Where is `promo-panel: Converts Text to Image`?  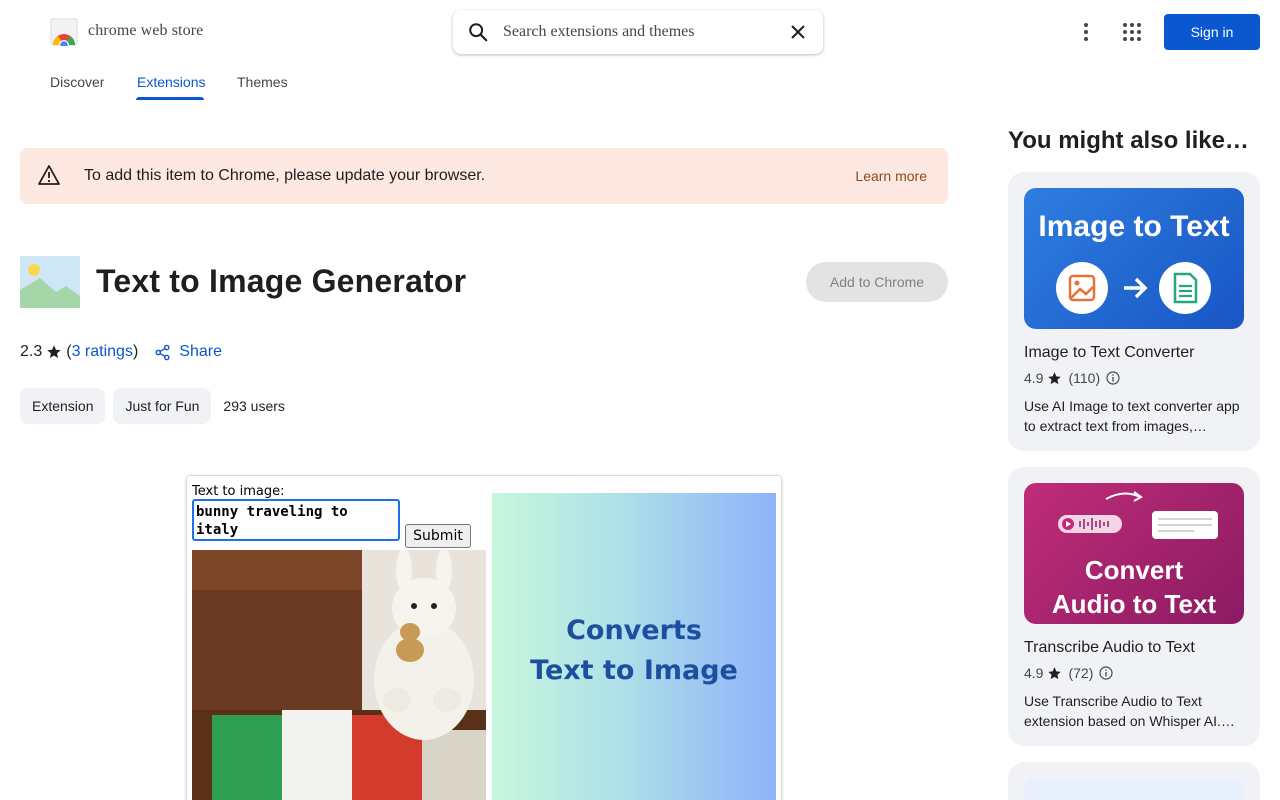 promo-panel: Converts Text to Image is located at coordinates (634, 646).